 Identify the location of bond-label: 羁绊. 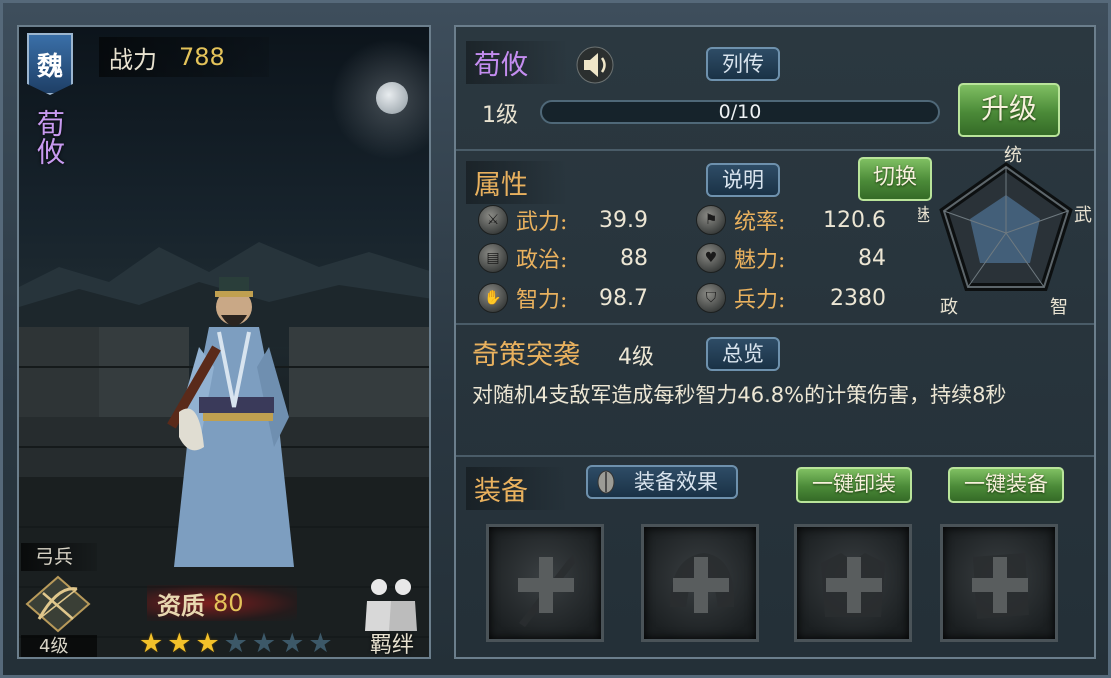
(392, 642).